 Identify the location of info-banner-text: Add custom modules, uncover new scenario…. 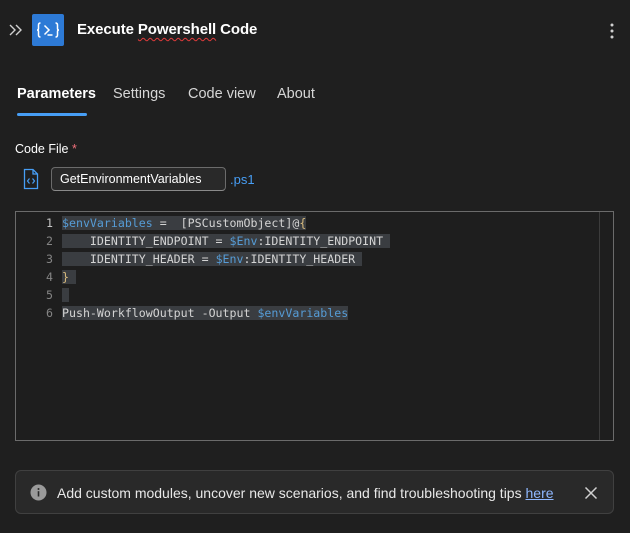
(305, 493).